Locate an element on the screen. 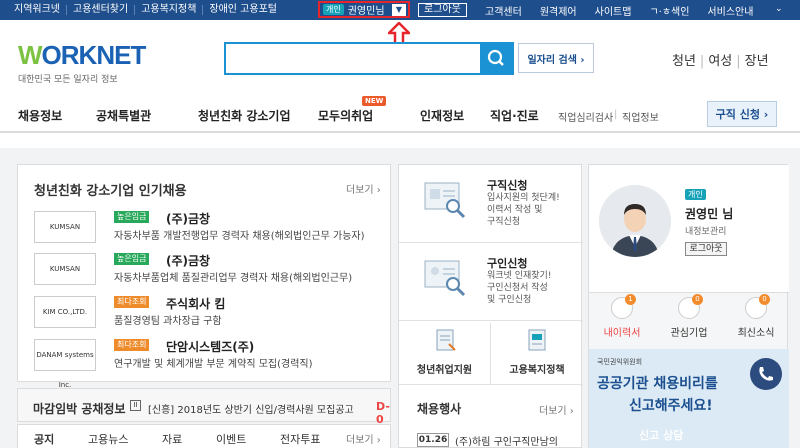 This screenshot has height=448, width=800. welfare-policy-item: 고용복지정책 is located at coordinates (537, 354).